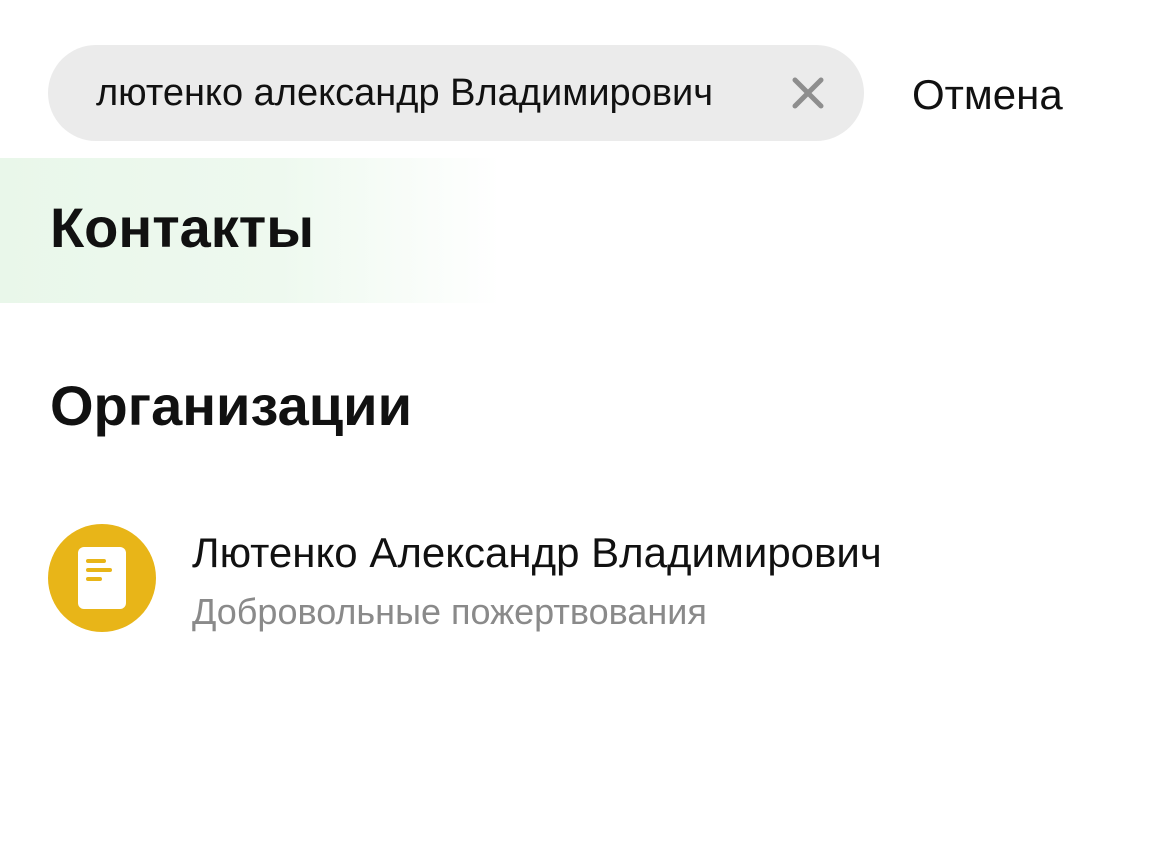 The image size is (1170, 852). I want to click on document-icon, so click(102, 578).